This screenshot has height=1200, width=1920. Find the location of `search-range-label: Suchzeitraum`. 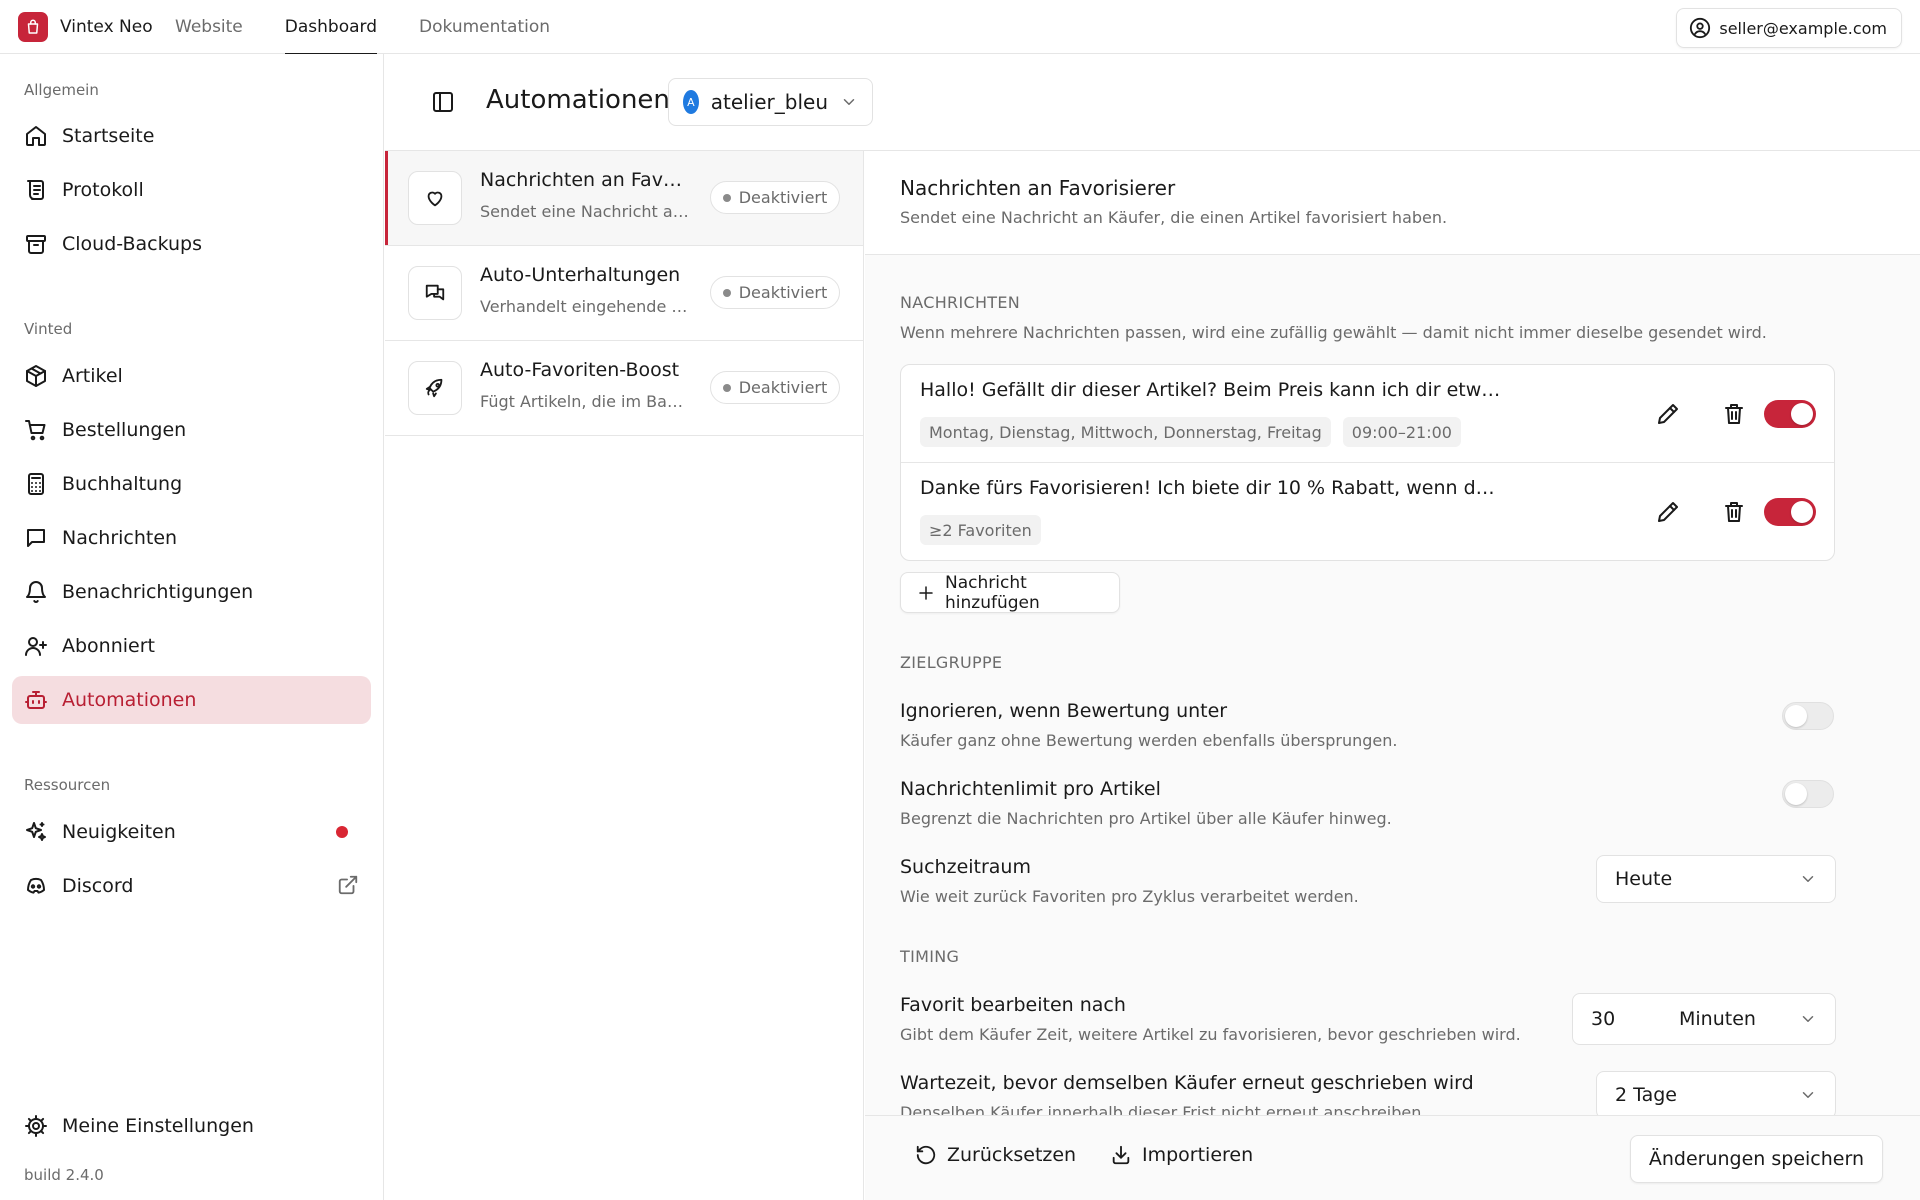

search-range-label: Suchzeitraum is located at coordinates (965, 867).